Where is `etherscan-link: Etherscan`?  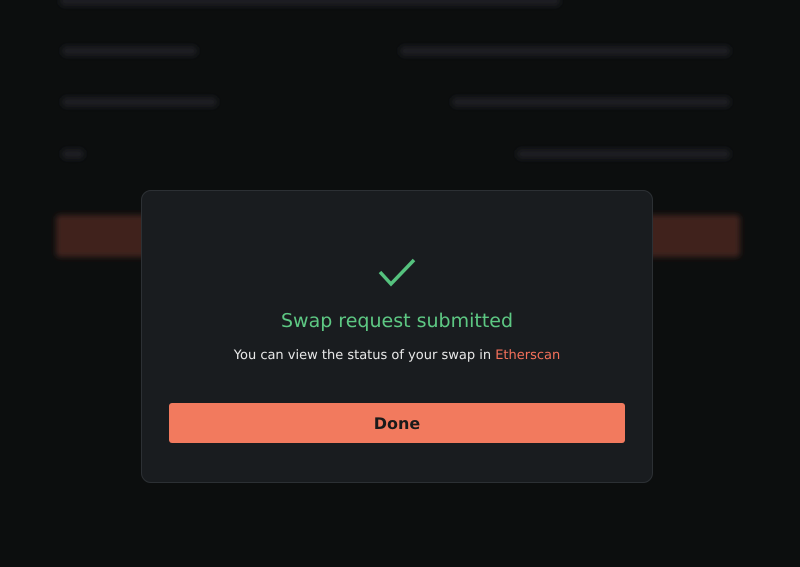 etherscan-link: Etherscan is located at coordinates (527, 355).